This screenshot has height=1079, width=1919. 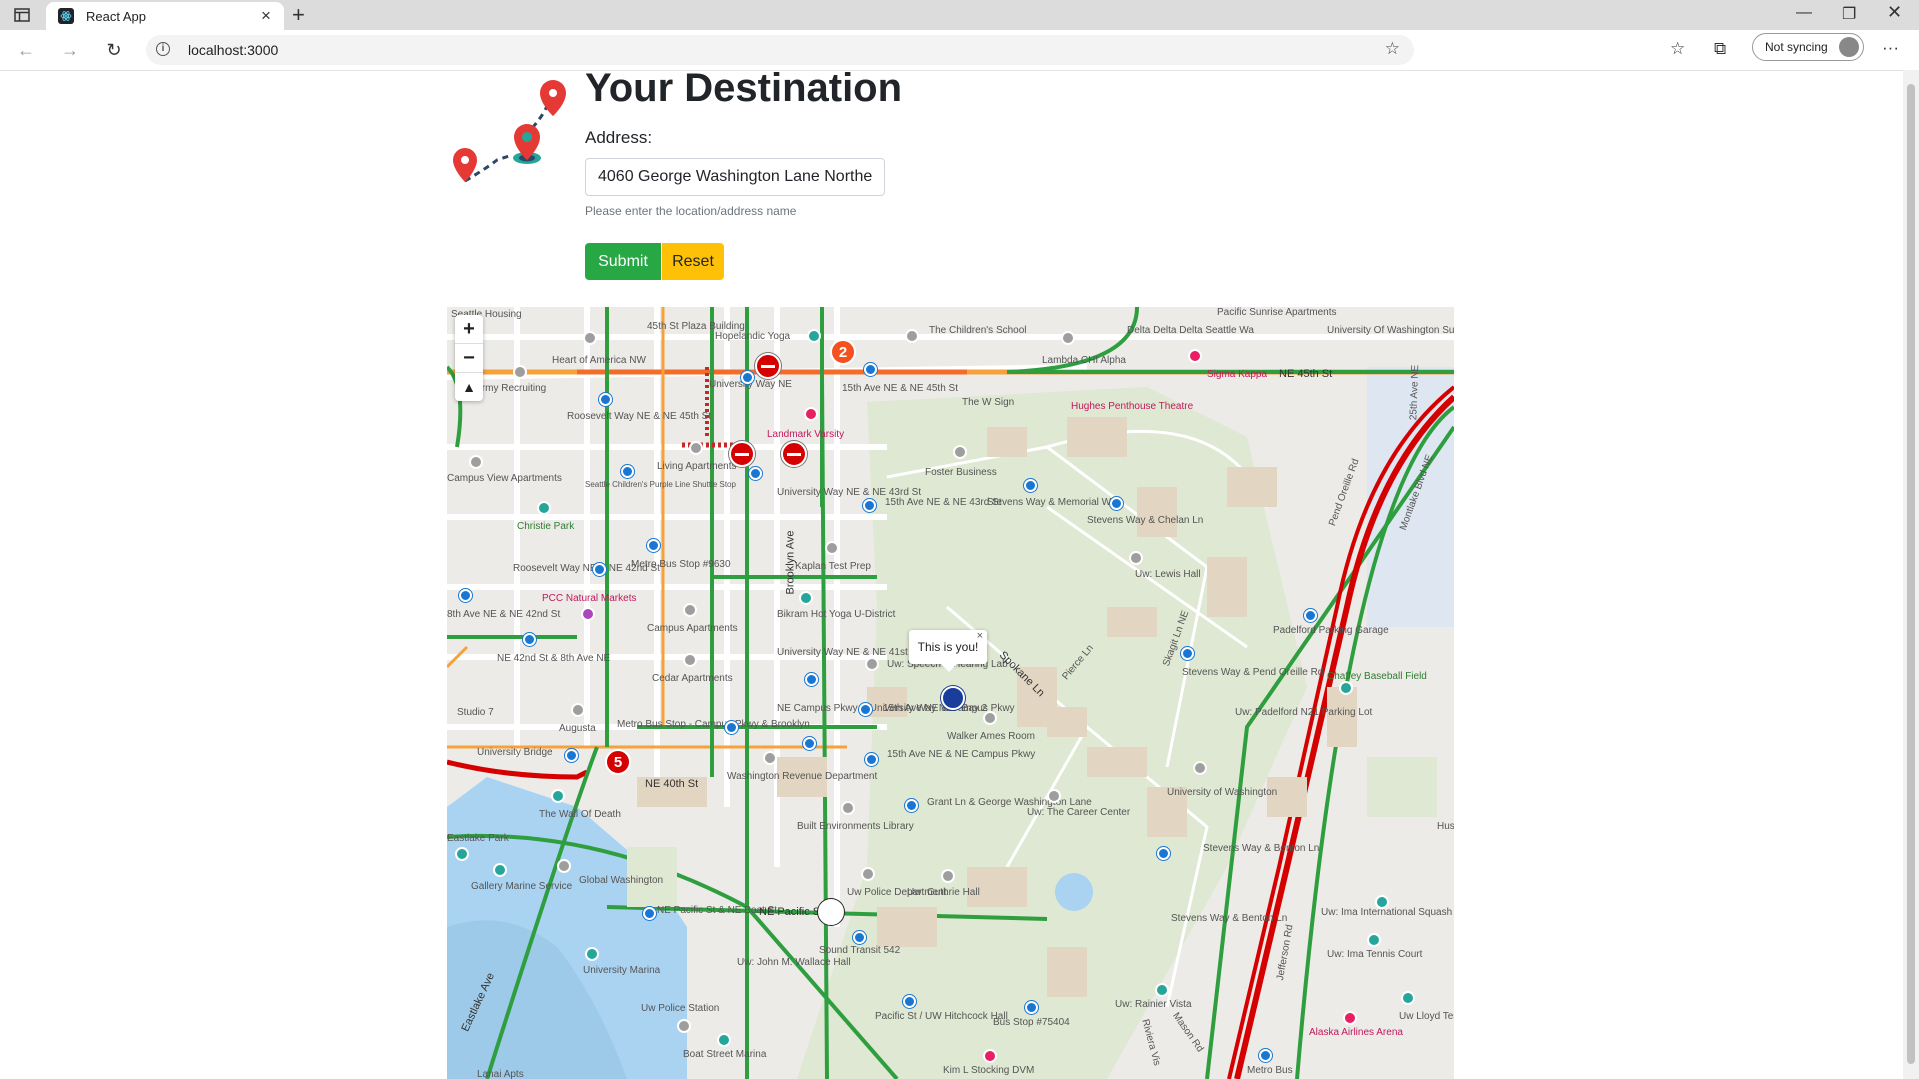 I want to click on reset-button: Reset, so click(x=693, y=261).